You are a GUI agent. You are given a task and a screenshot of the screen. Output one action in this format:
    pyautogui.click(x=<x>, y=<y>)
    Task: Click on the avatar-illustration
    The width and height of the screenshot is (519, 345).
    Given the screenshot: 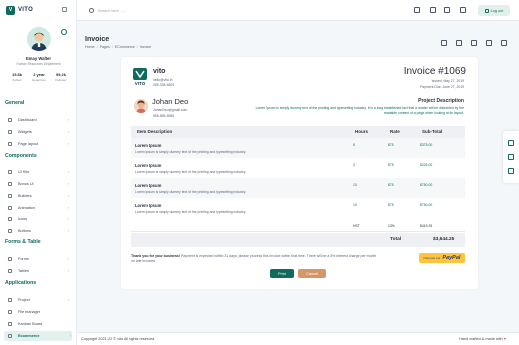 What is the action you would take?
    pyautogui.click(x=39, y=39)
    